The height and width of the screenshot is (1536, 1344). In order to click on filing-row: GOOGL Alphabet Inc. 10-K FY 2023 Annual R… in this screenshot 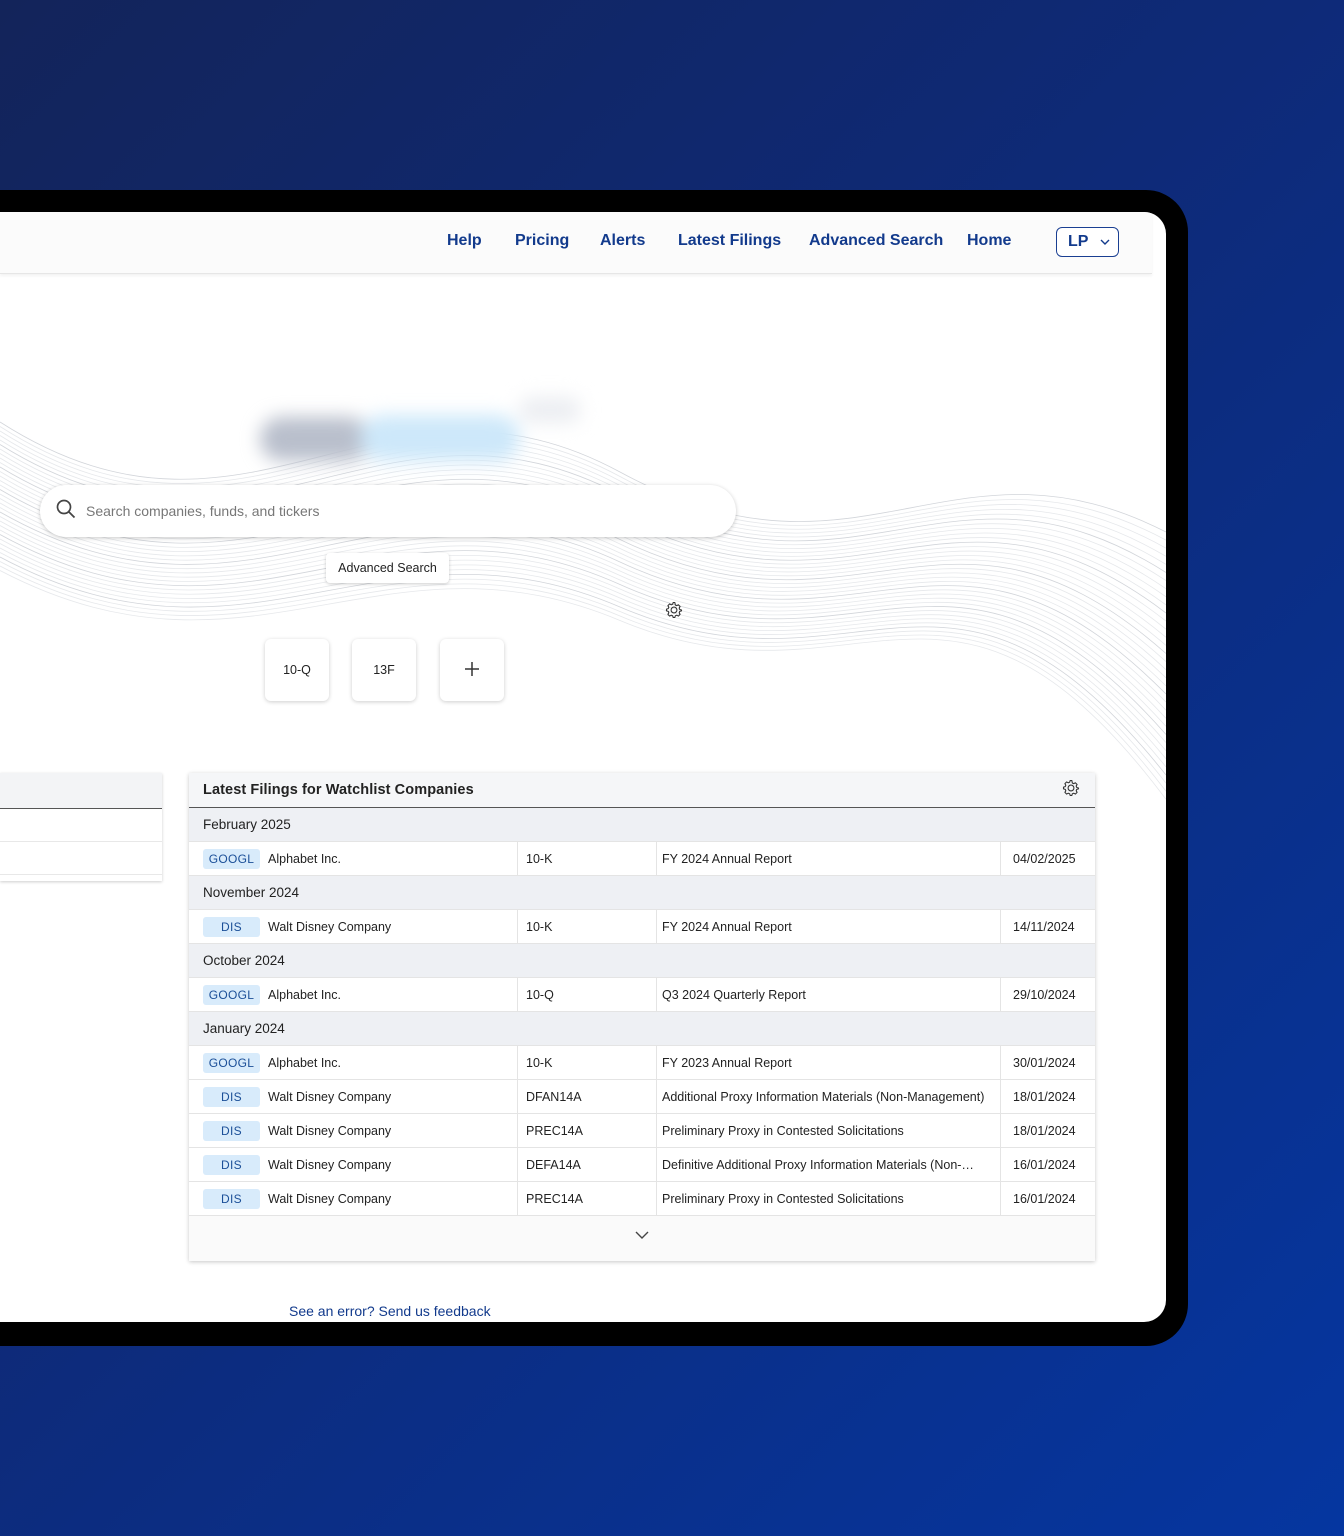, I will do `click(642, 1063)`.